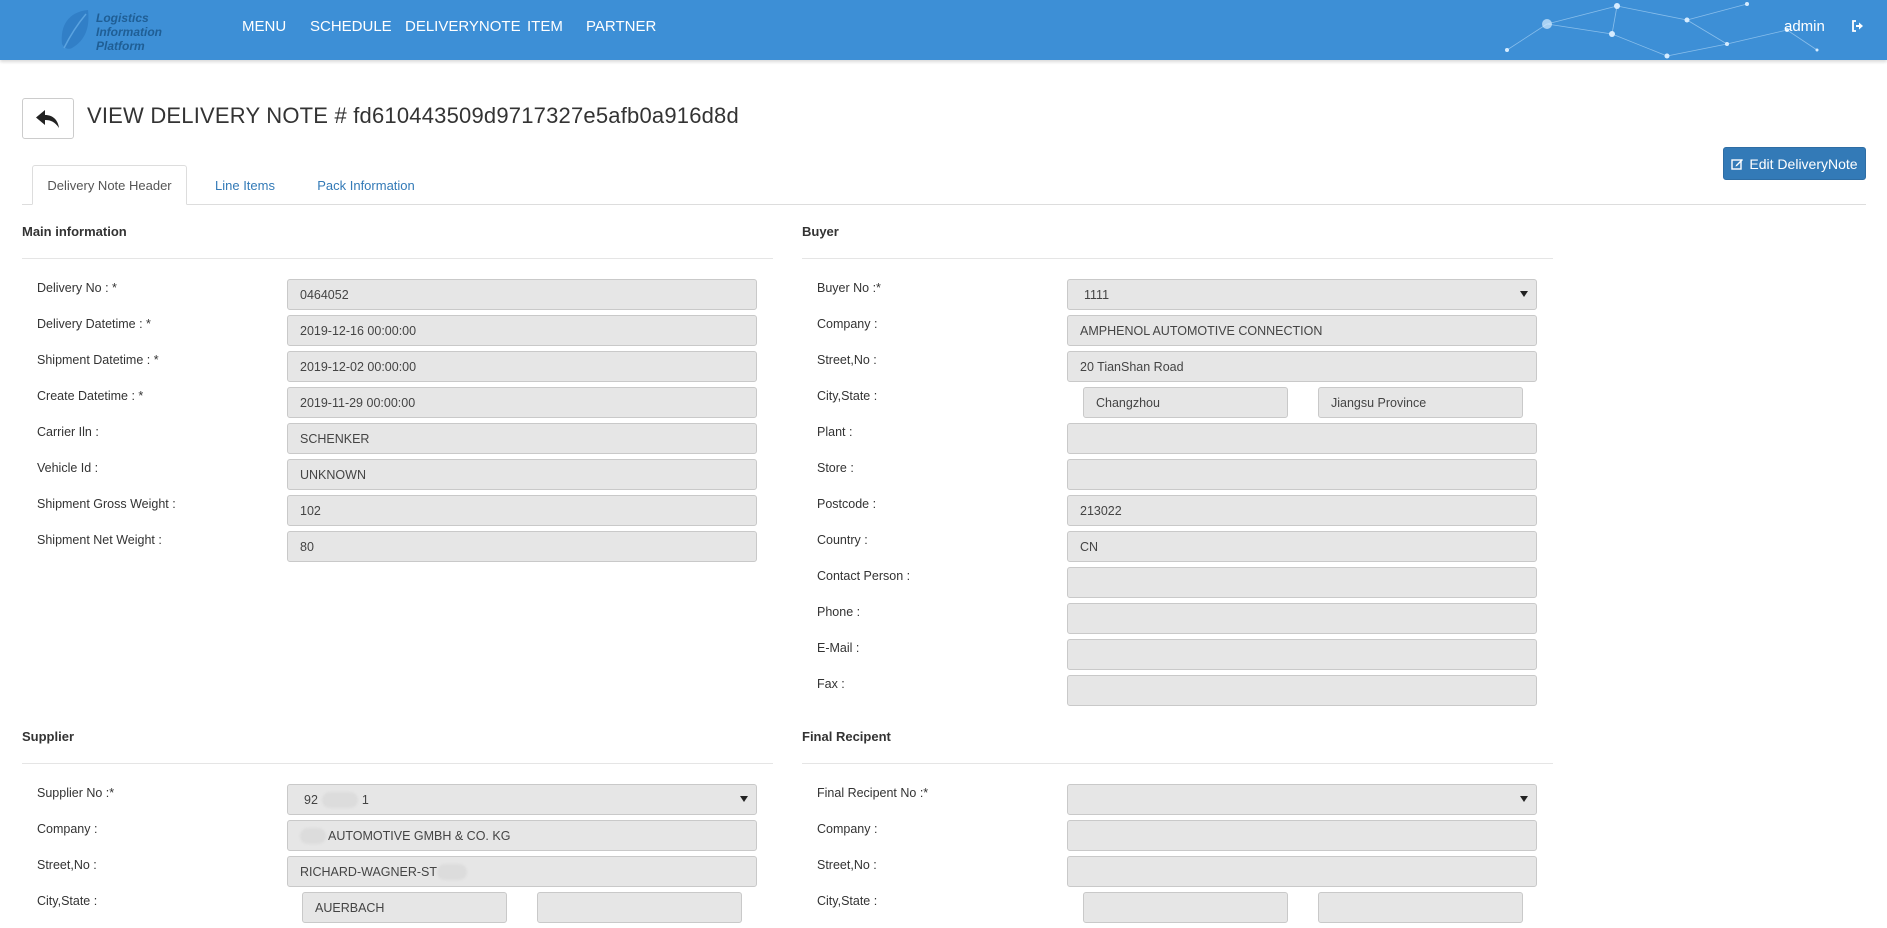  I want to click on supplier-street-field: RICHARD-WAGNER-ST, so click(522, 871).